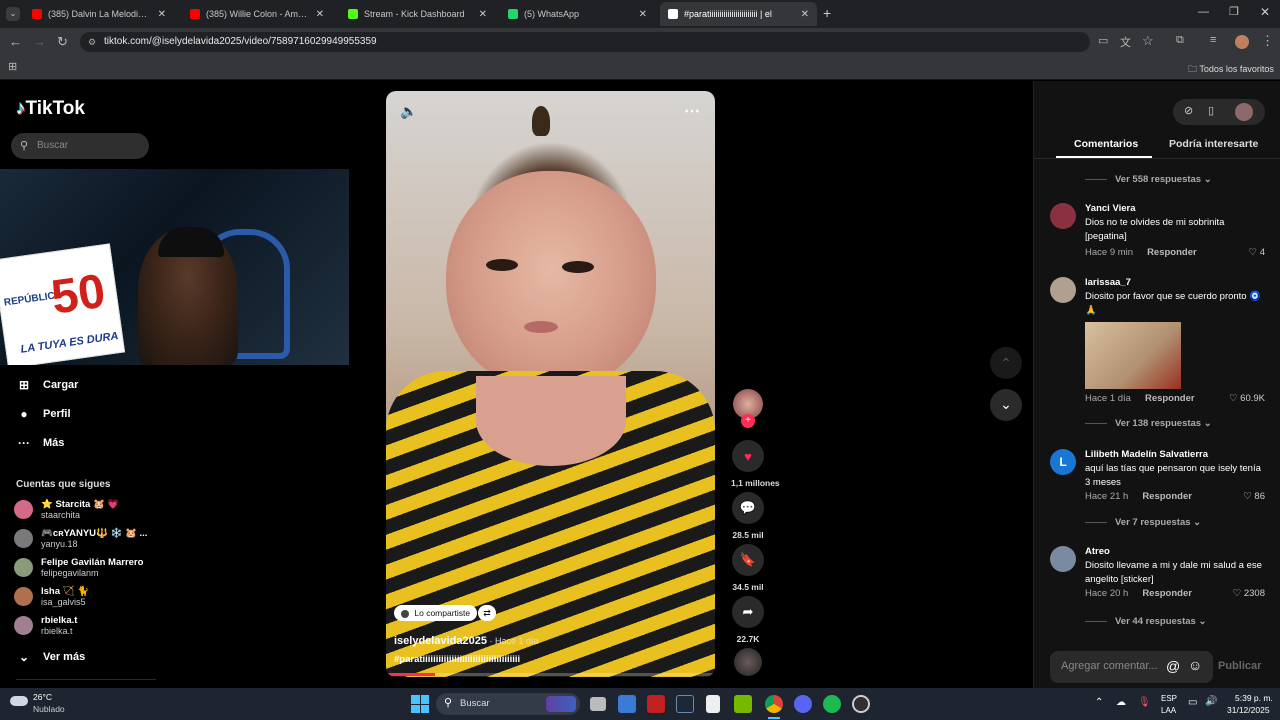 The image size is (1280, 720). I want to click on steam-icon, so click(685, 704).